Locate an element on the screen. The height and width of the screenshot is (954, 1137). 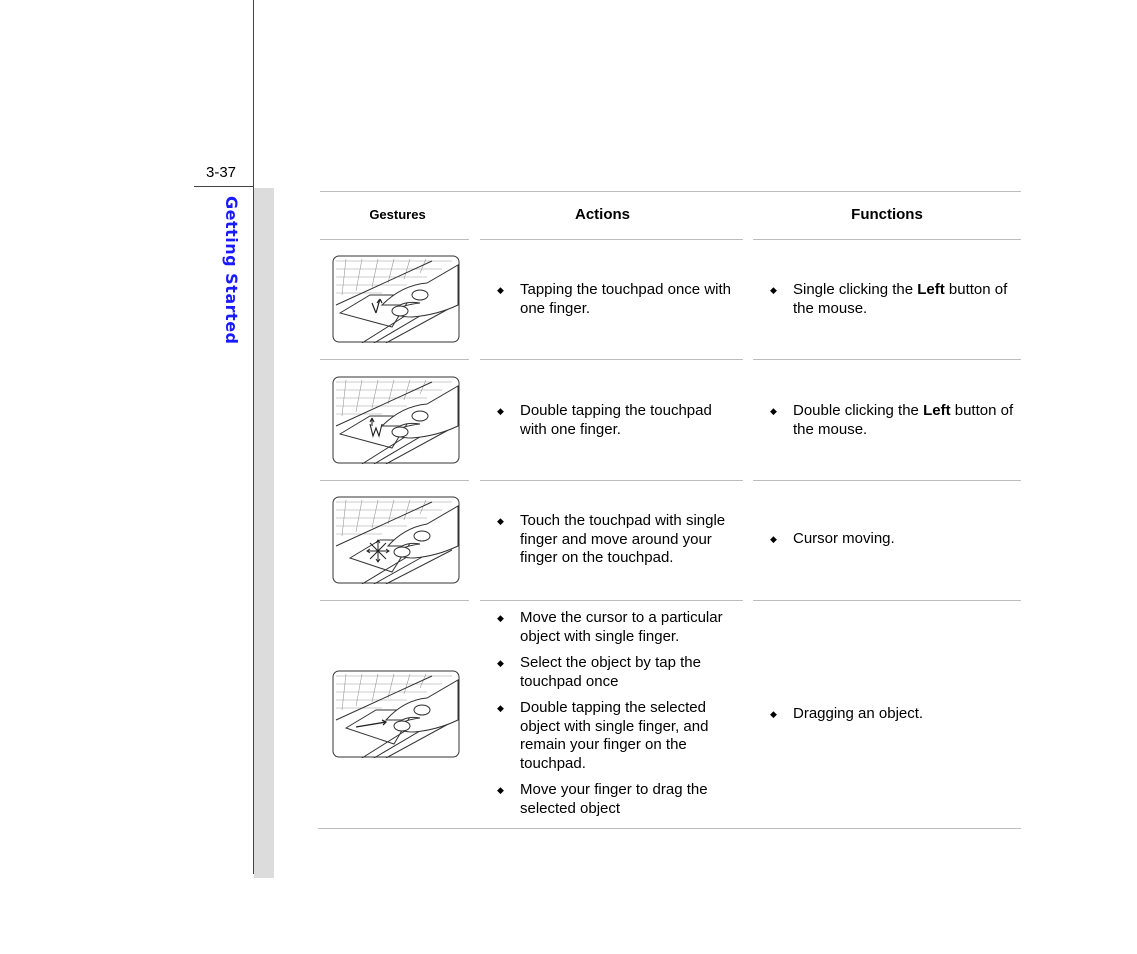
section-title: Getting Started is located at coordinates (231, 270).